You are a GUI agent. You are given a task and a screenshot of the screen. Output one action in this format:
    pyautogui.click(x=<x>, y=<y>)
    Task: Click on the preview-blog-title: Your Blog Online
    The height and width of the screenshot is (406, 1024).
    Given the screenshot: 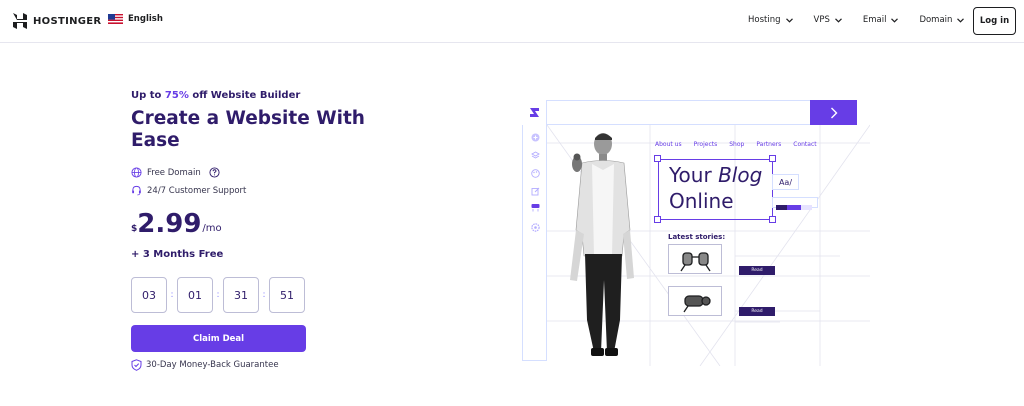 What is the action you would take?
    pyautogui.click(x=715, y=189)
    